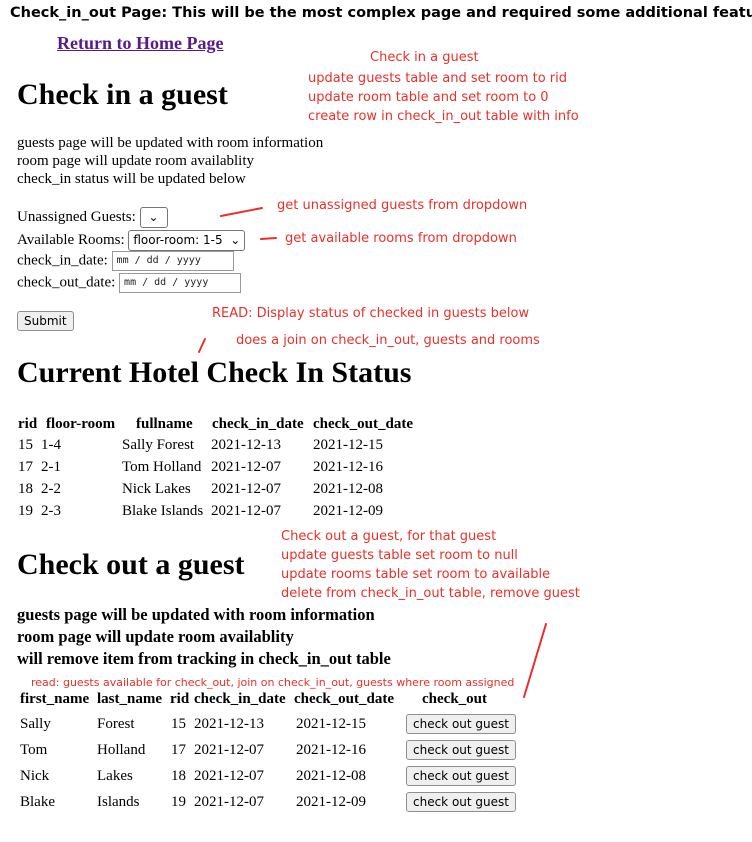  Describe the element at coordinates (202, 345) in the screenshot. I see `annotation-stroke-status` at that location.